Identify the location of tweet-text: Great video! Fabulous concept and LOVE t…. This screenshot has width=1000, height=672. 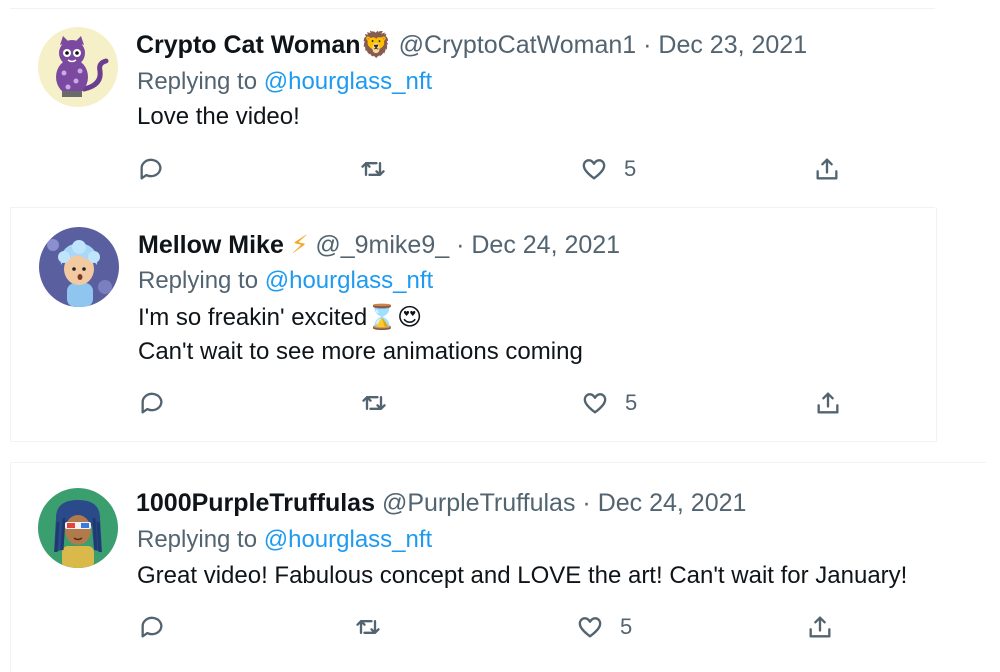
(522, 576).